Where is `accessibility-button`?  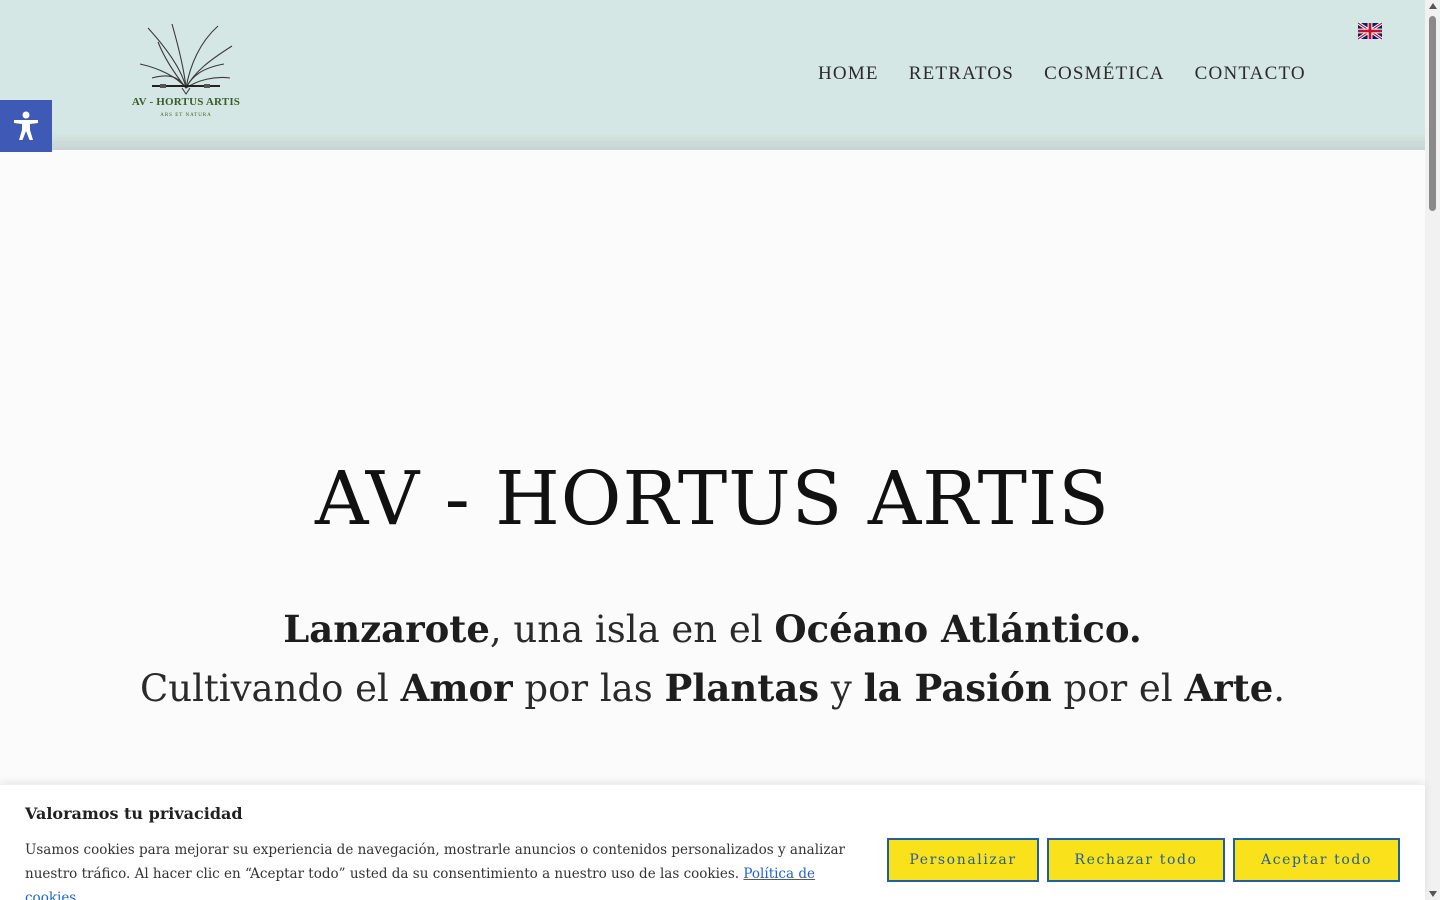
accessibility-button is located at coordinates (26, 126).